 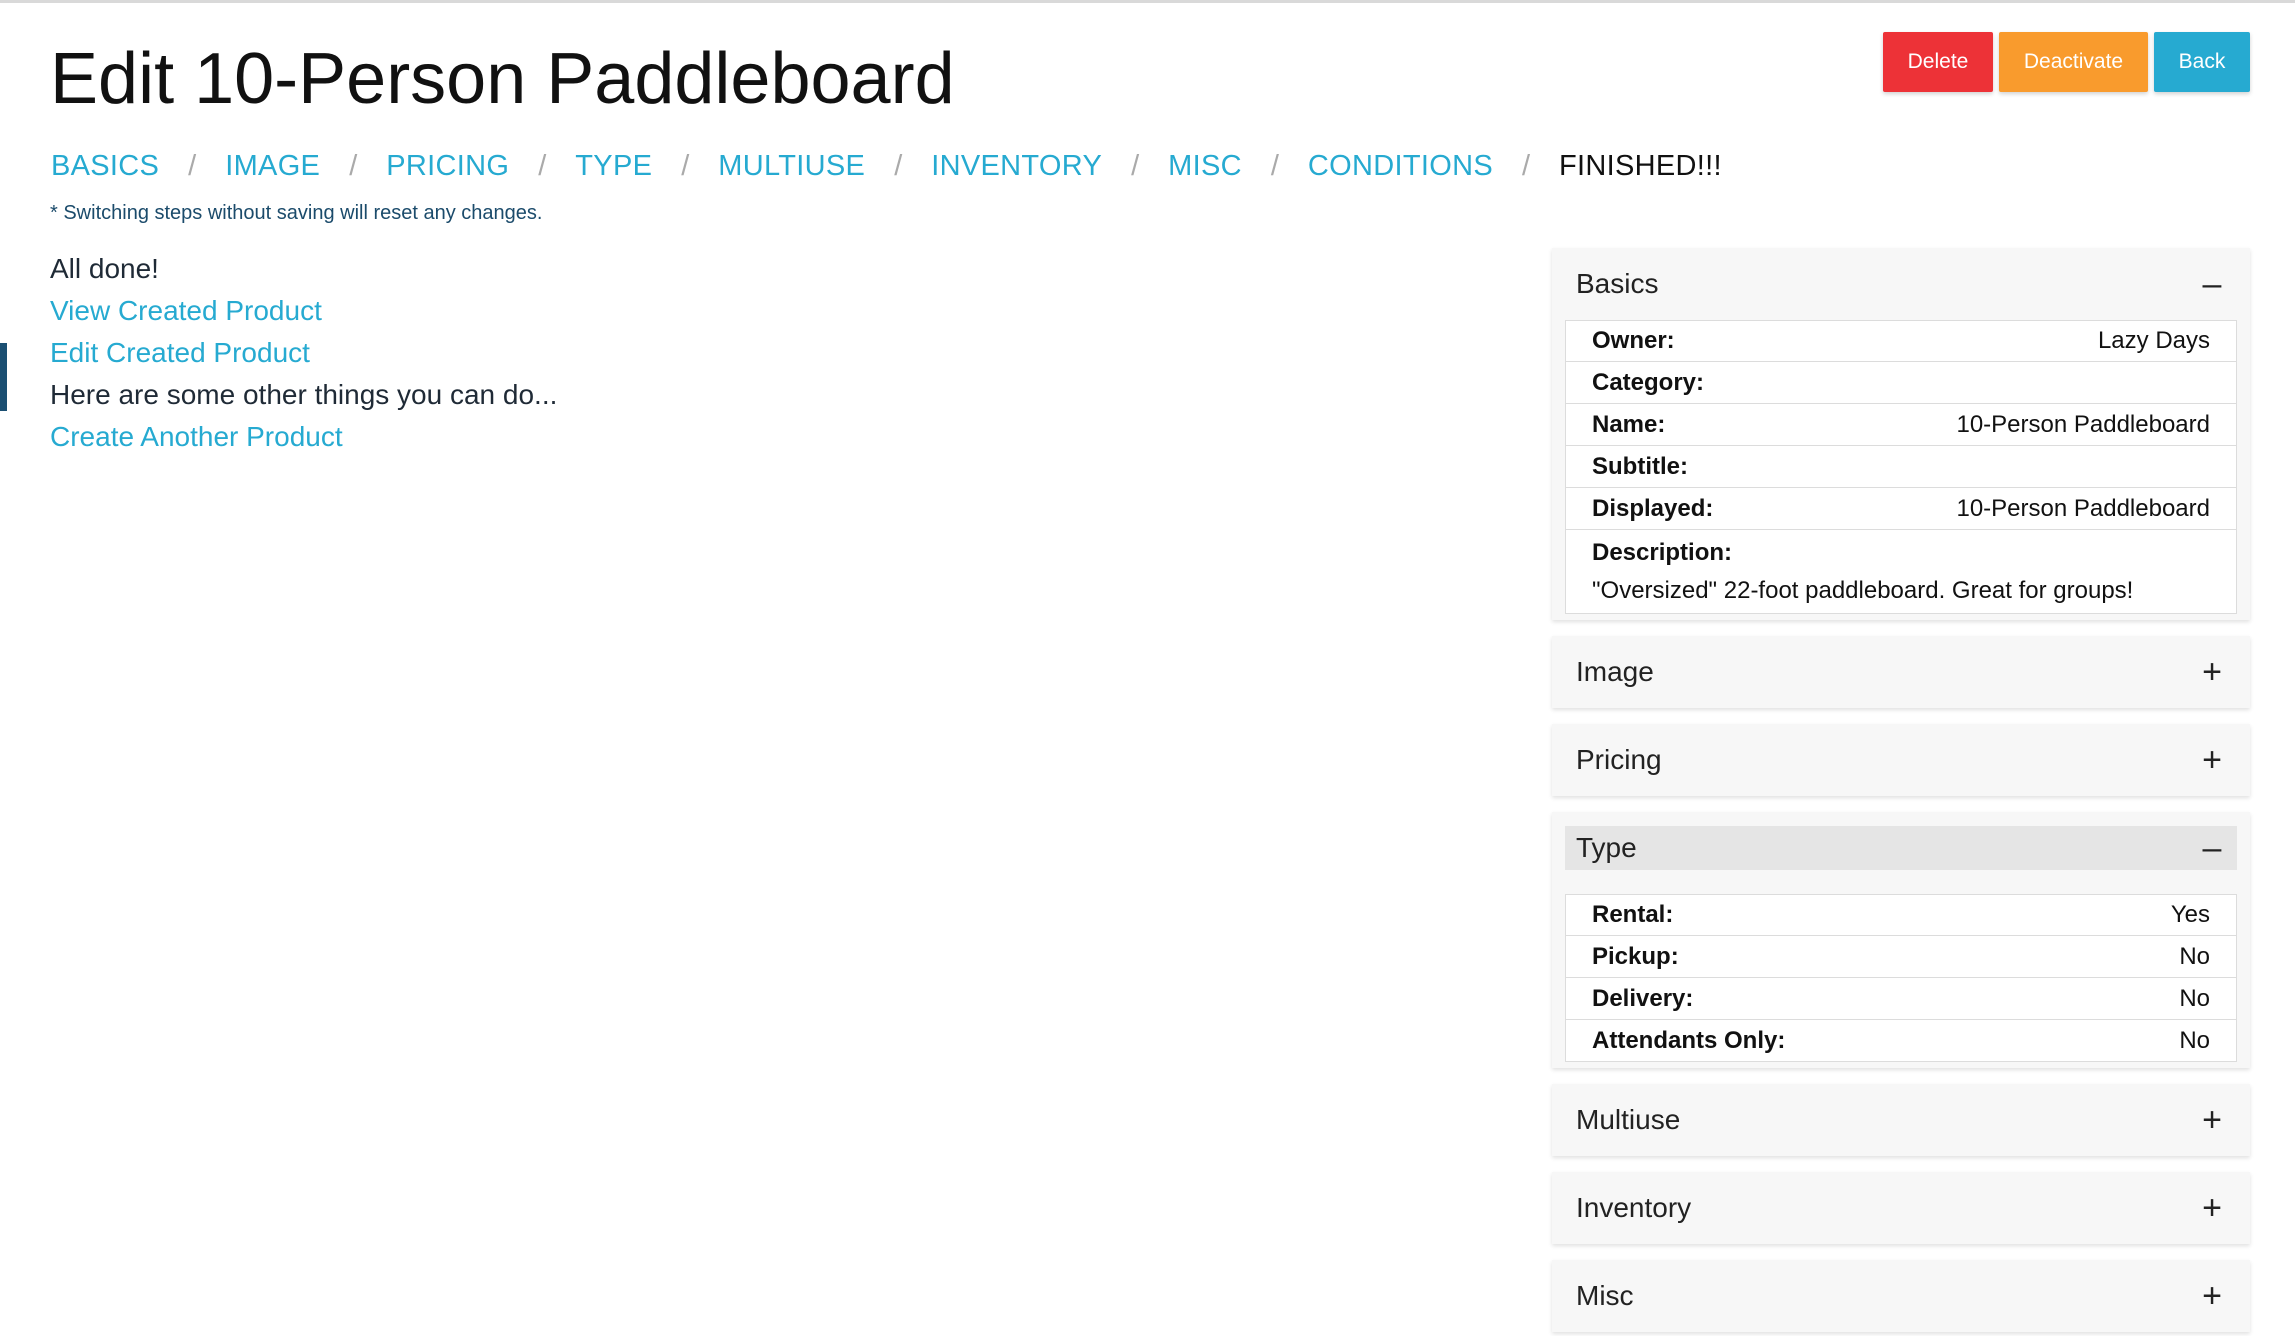 I want to click on attendants-only-row: Attendants Only: No, so click(x=1901, y=1041).